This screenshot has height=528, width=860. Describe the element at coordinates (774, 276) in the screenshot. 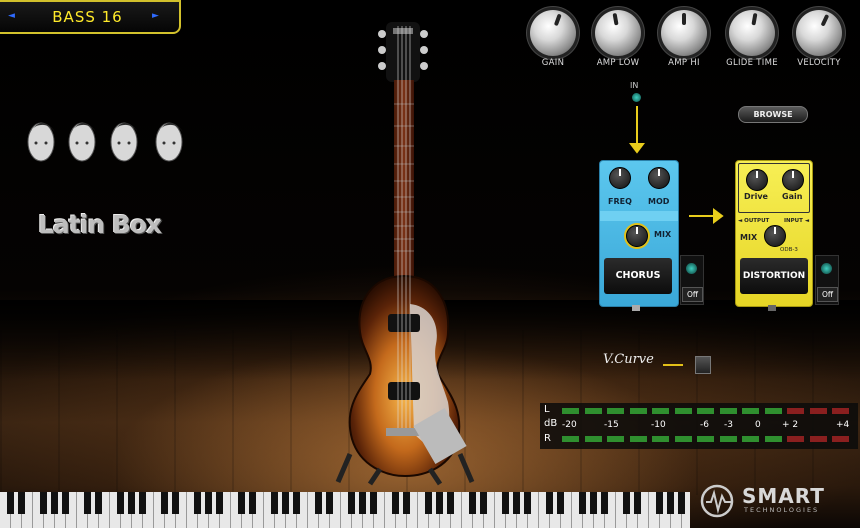

I see `distortion-name: DISTORTION` at that location.